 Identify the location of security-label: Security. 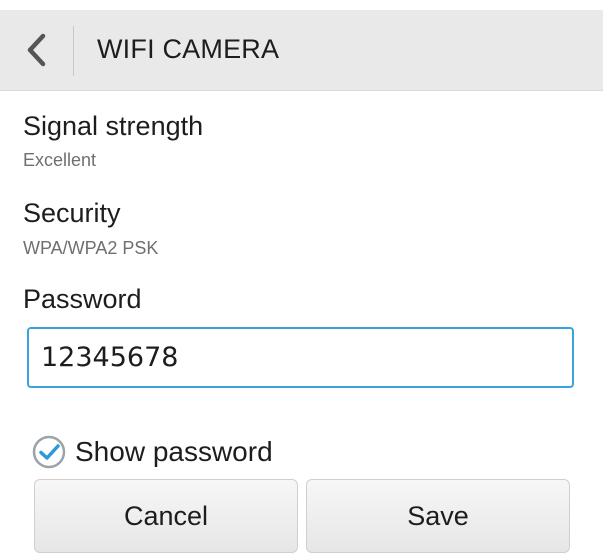
(72, 213).